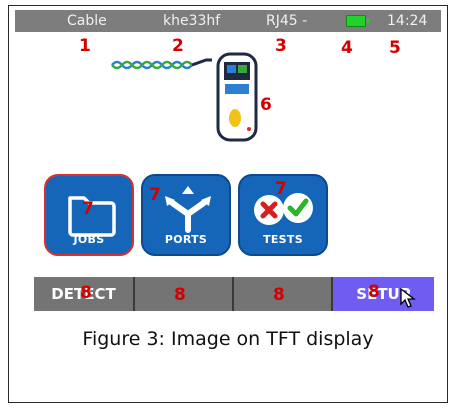 The width and height of the screenshot is (456, 408). What do you see at coordinates (192, 21) in the screenshot?
I see `cable-id: khe33hf` at bounding box center [192, 21].